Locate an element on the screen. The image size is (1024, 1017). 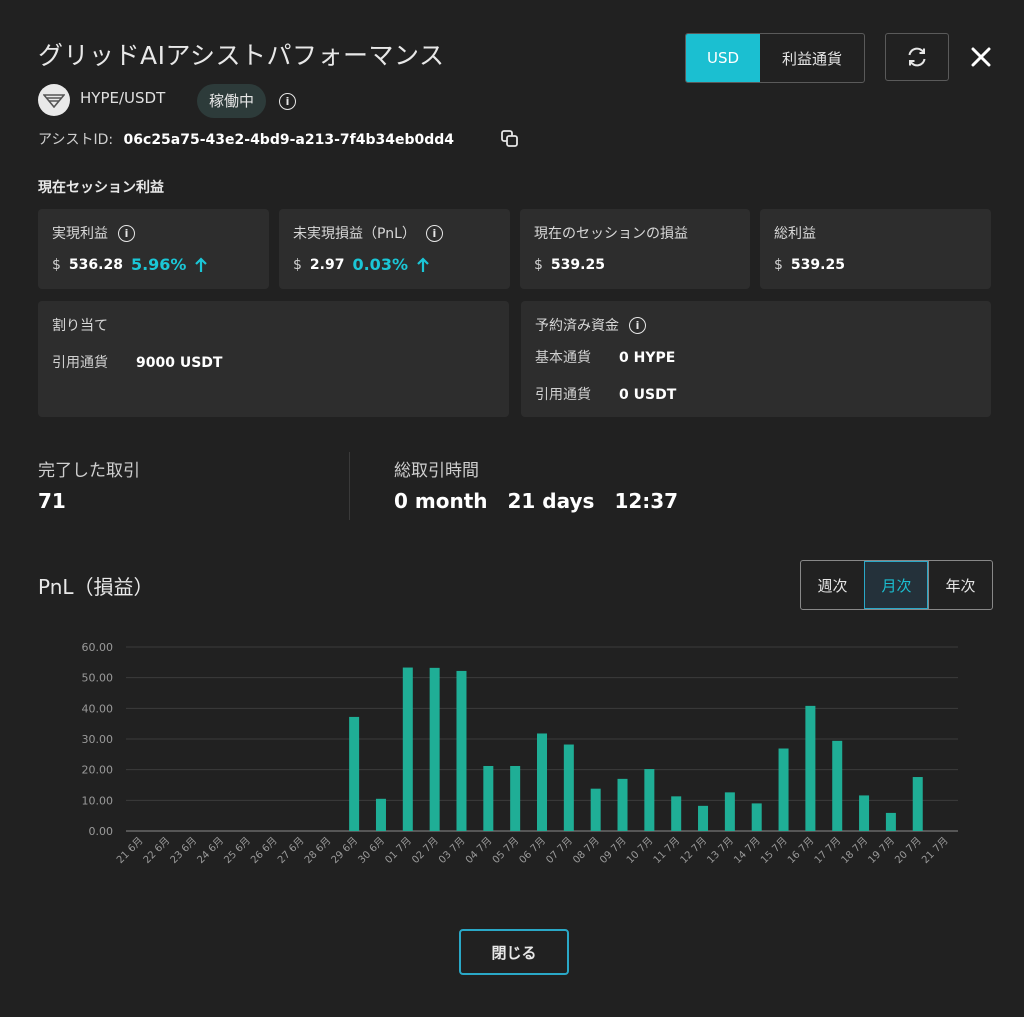
base-currency-value: 0 HYPE is located at coordinates (647, 358).